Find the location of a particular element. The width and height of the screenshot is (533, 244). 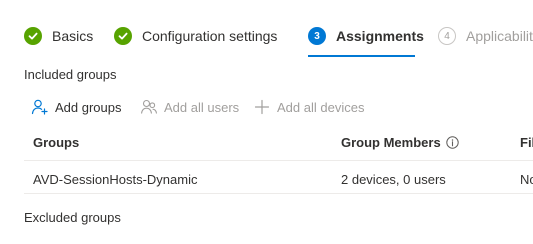

step-number-badge: 3 is located at coordinates (317, 36).